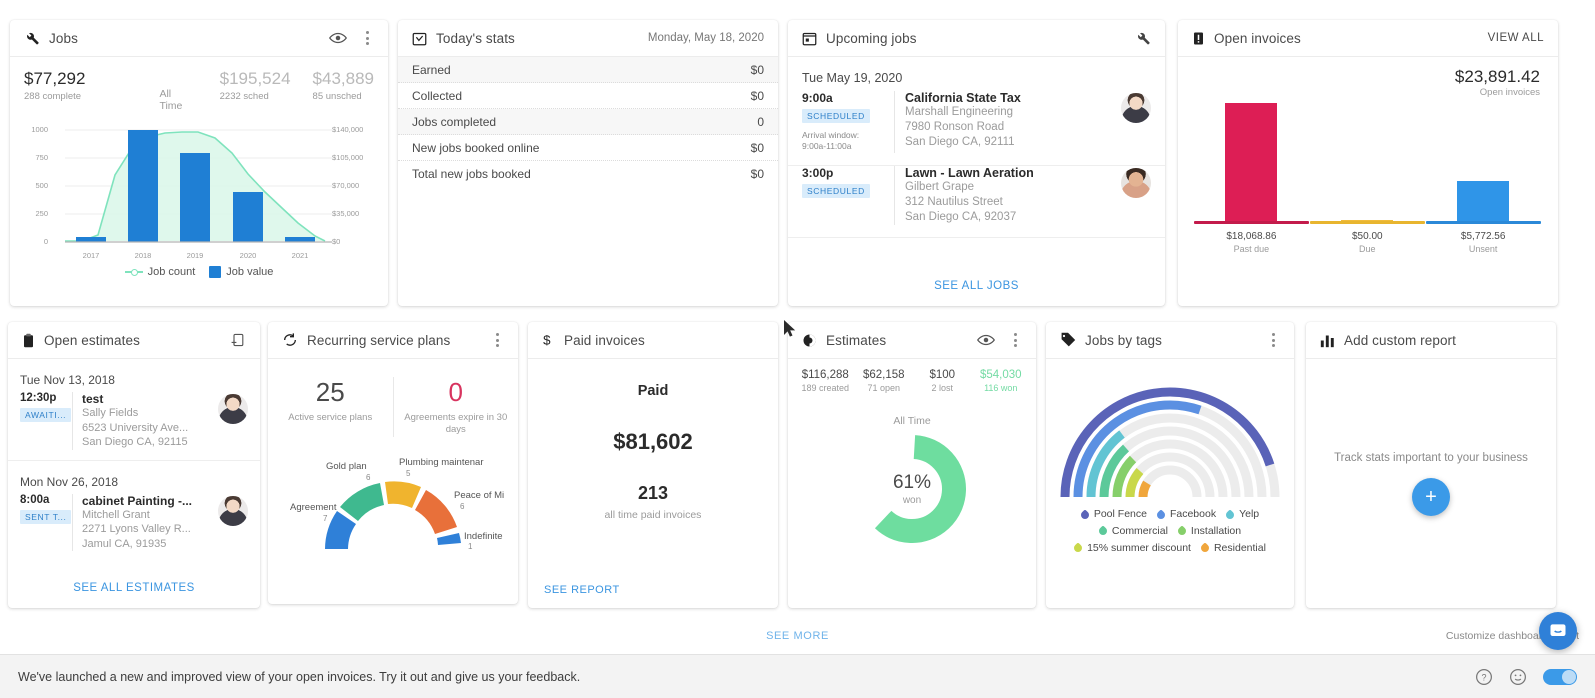  Describe the element at coordinates (470, 546) in the screenshot. I see `svg-text: 1` at that location.